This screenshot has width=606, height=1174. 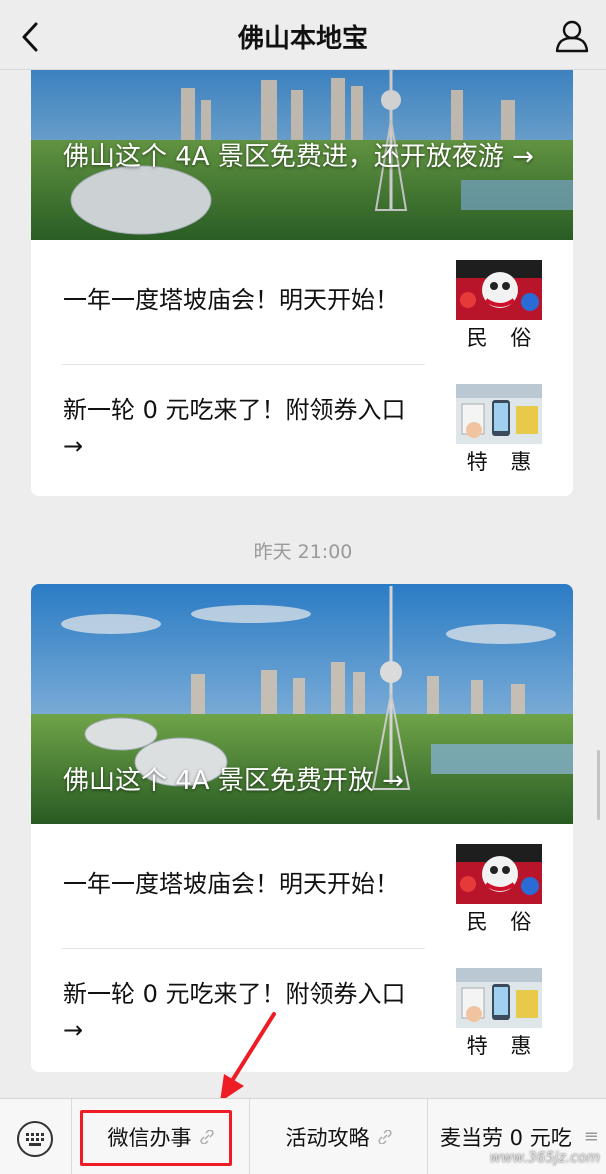 What do you see at coordinates (233, 781) in the screenshot?
I see `cover-title: 佛山这个 4A 景区免费开放 →` at bounding box center [233, 781].